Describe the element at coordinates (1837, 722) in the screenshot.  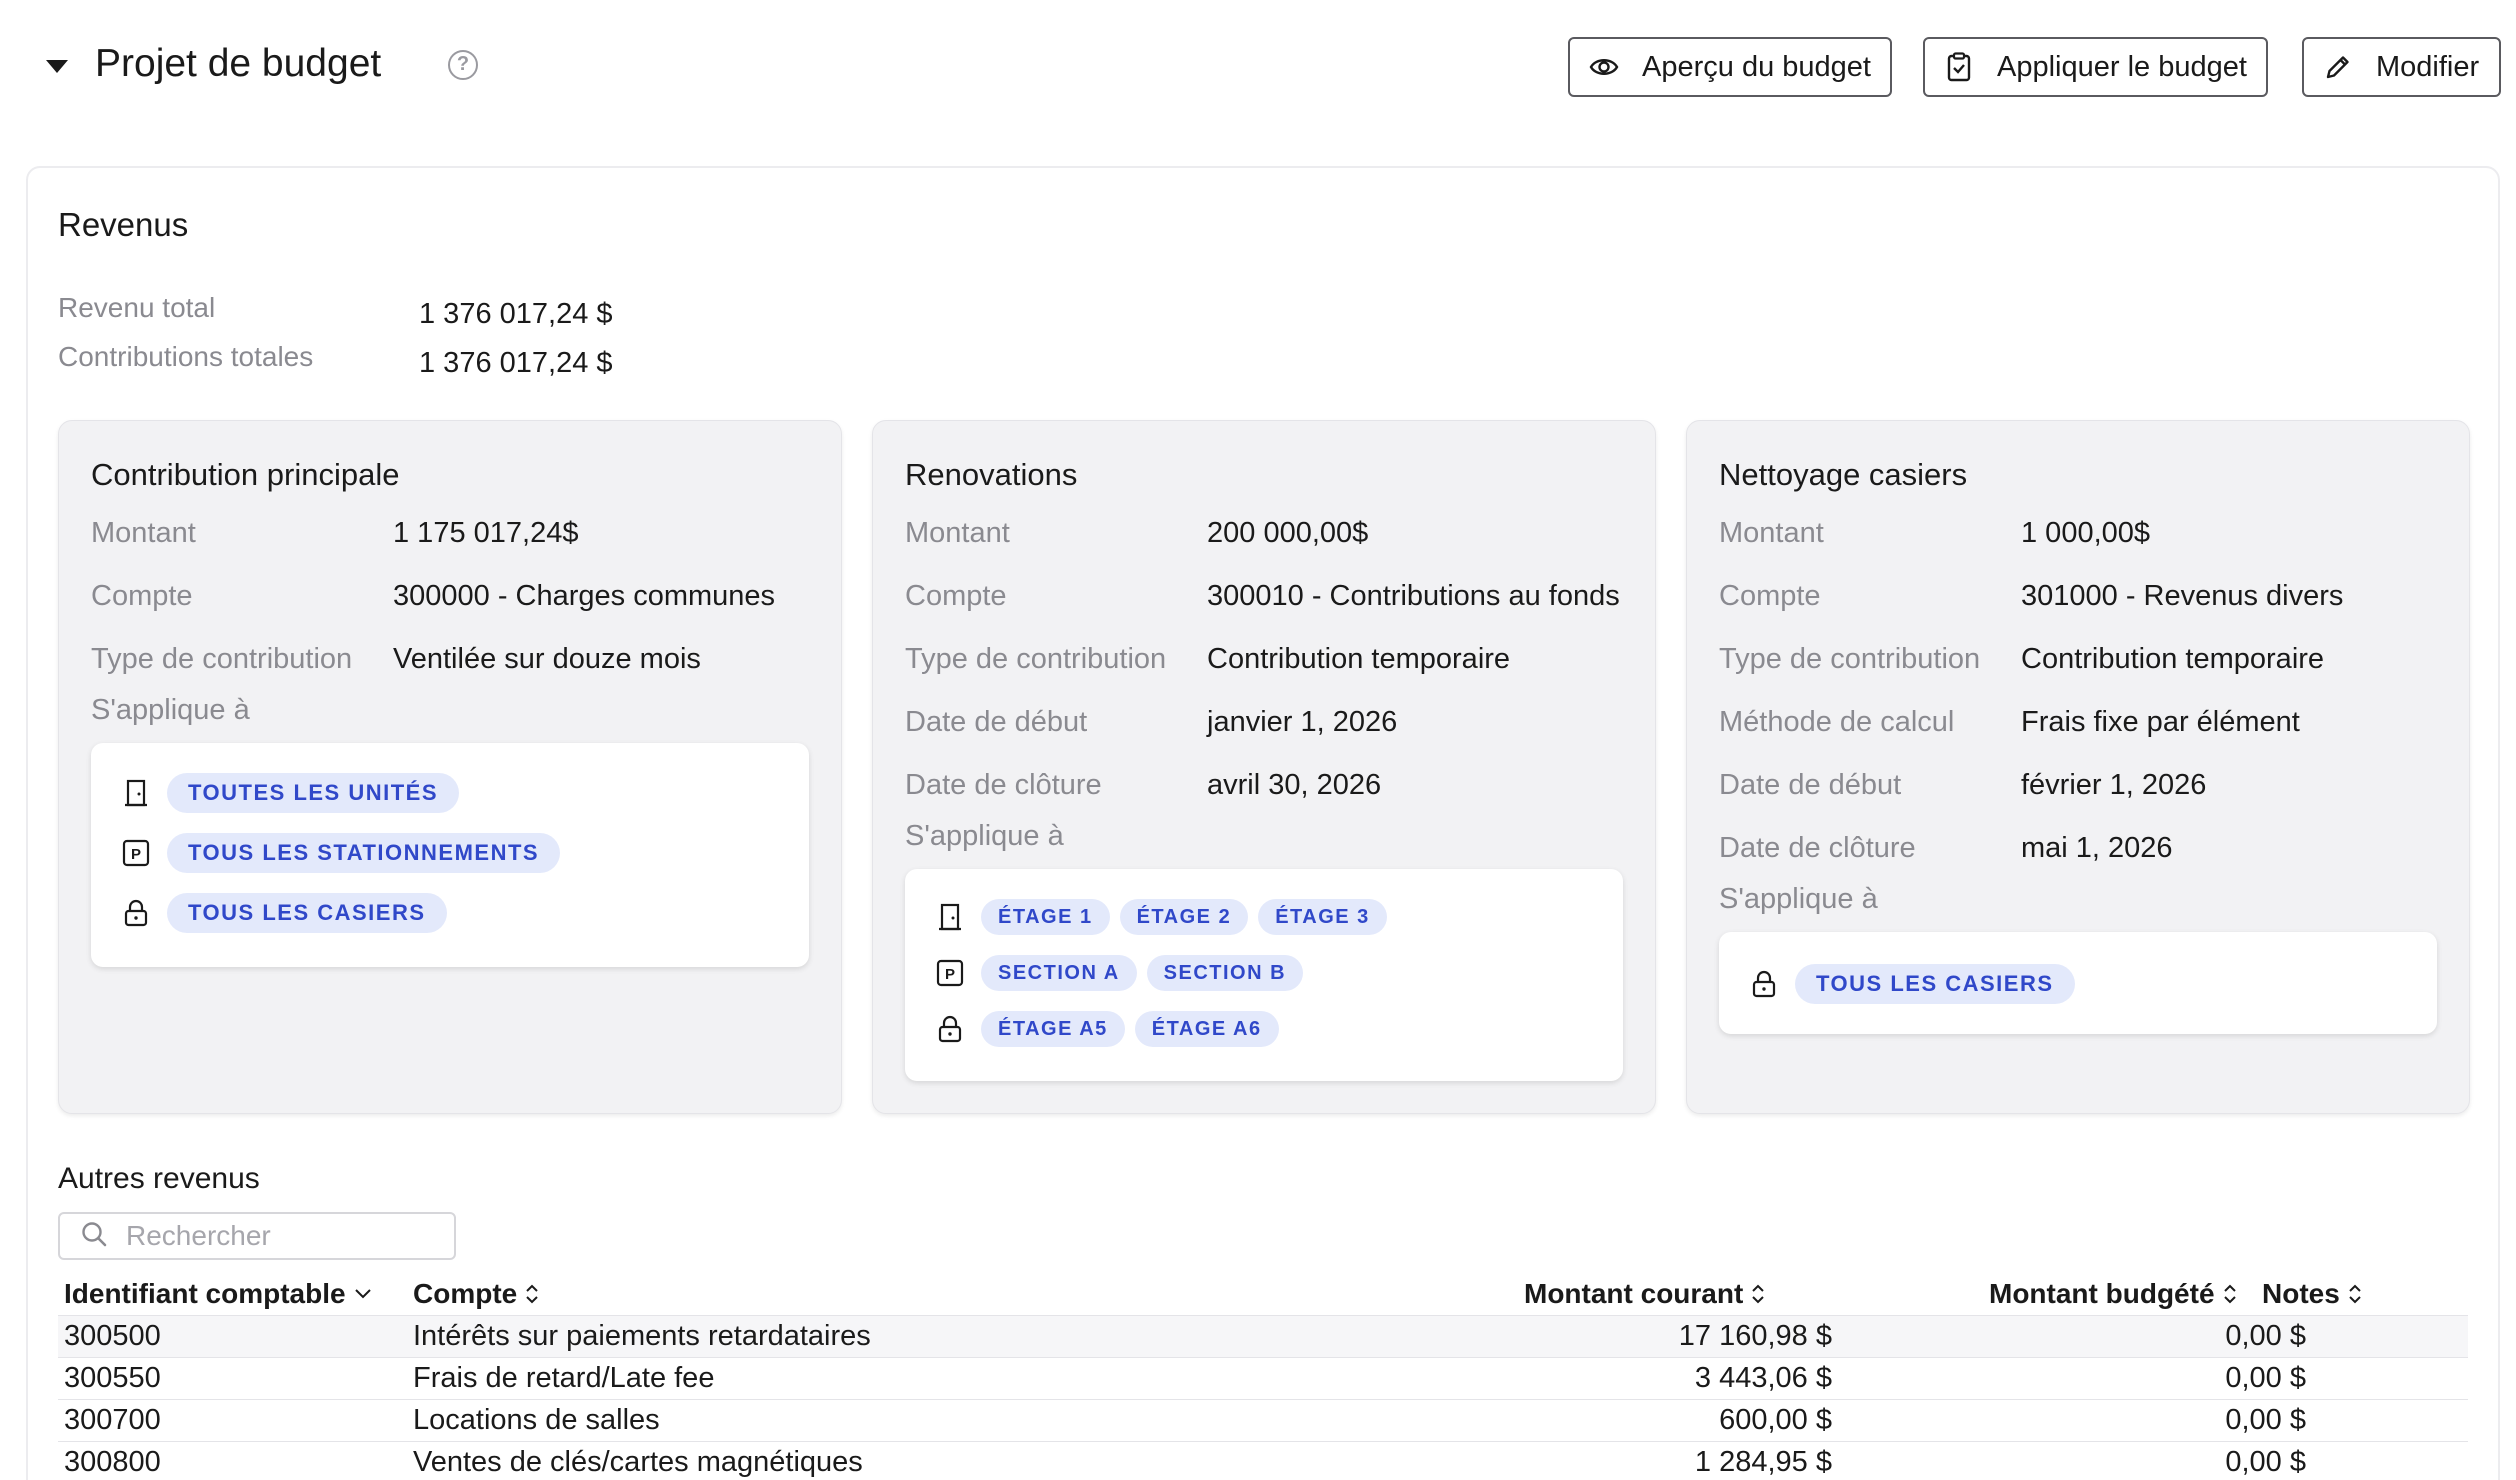
I see `field-label: Méthode de calcul` at that location.